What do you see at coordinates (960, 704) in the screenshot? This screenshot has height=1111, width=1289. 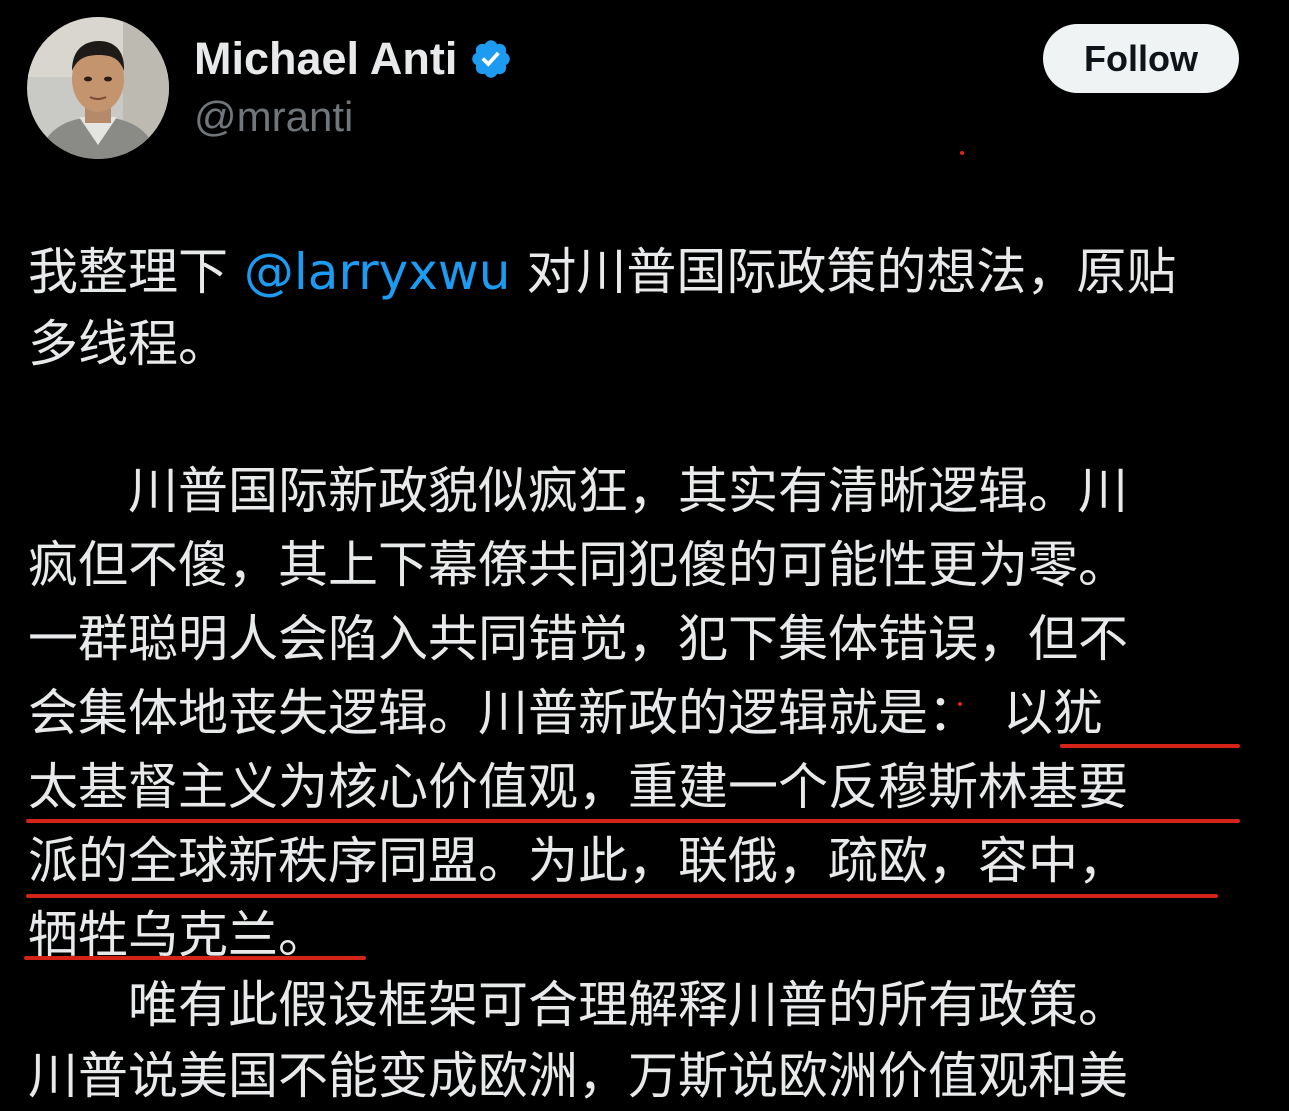 I see `stray-red-mark` at bounding box center [960, 704].